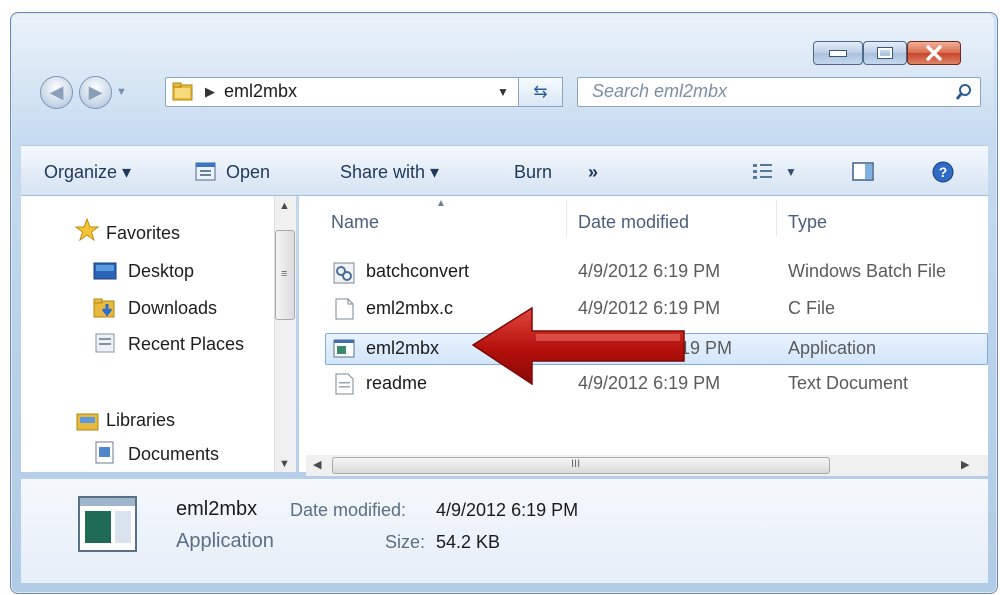 The height and width of the screenshot is (595, 1000). Describe the element at coordinates (104, 452) in the screenshot. I see `documents-icon` at that location.